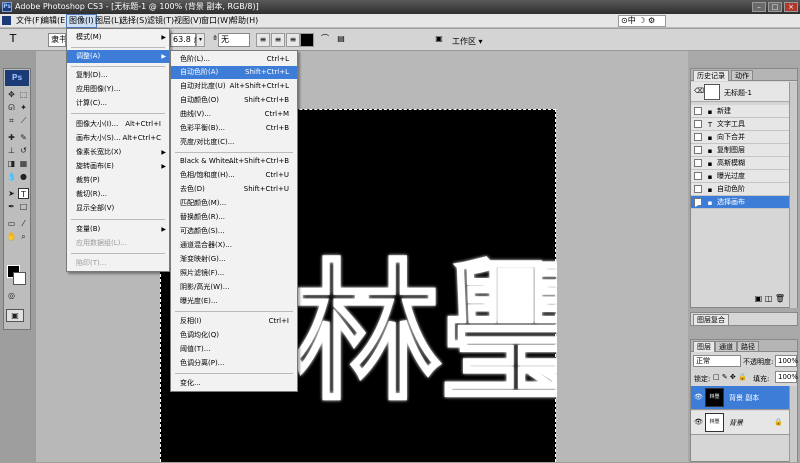 This screenshot has height=463, width=800. What do you see at coordinates (740, 398) in the screenshot?
I see `layer-row: 👁 林璺 背景 副本` at bounding box center [740, 398].